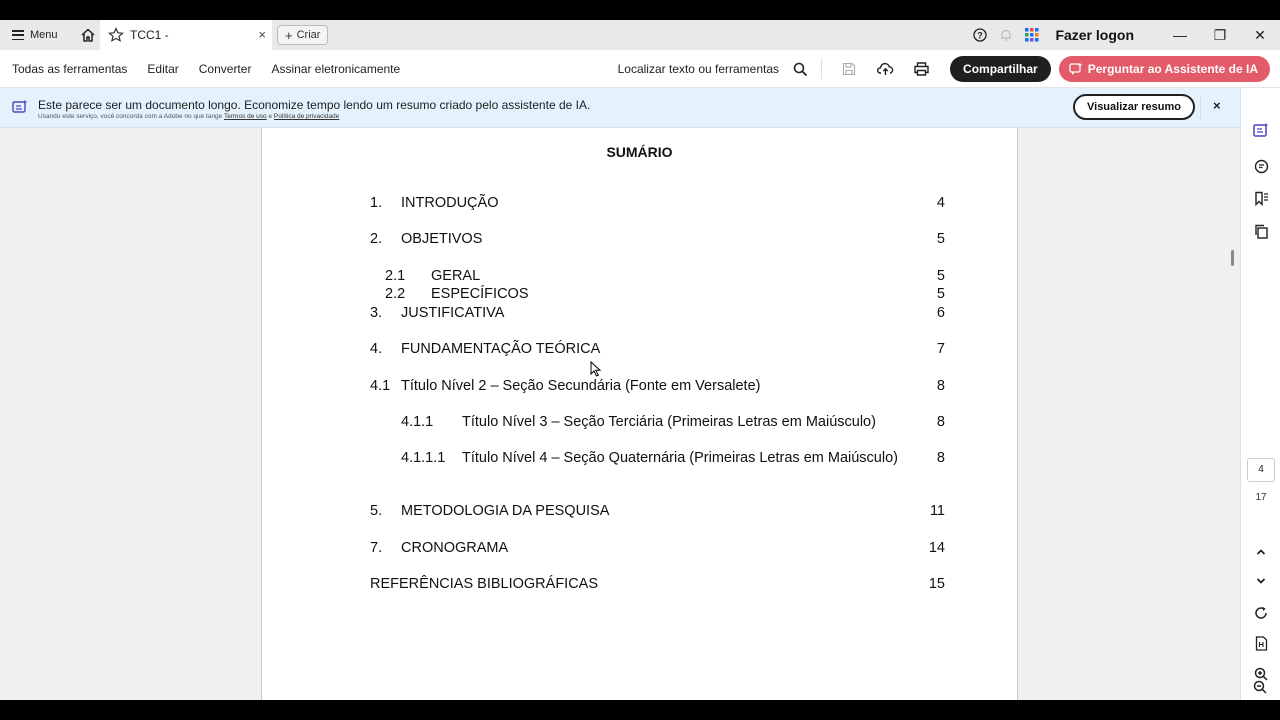 The width and height of the screenshot is (1280, 720). What do you see at coordinates (1260, 687) in the screenshot?
I see `zoom-out-button` at bounding box center [1260, 687].